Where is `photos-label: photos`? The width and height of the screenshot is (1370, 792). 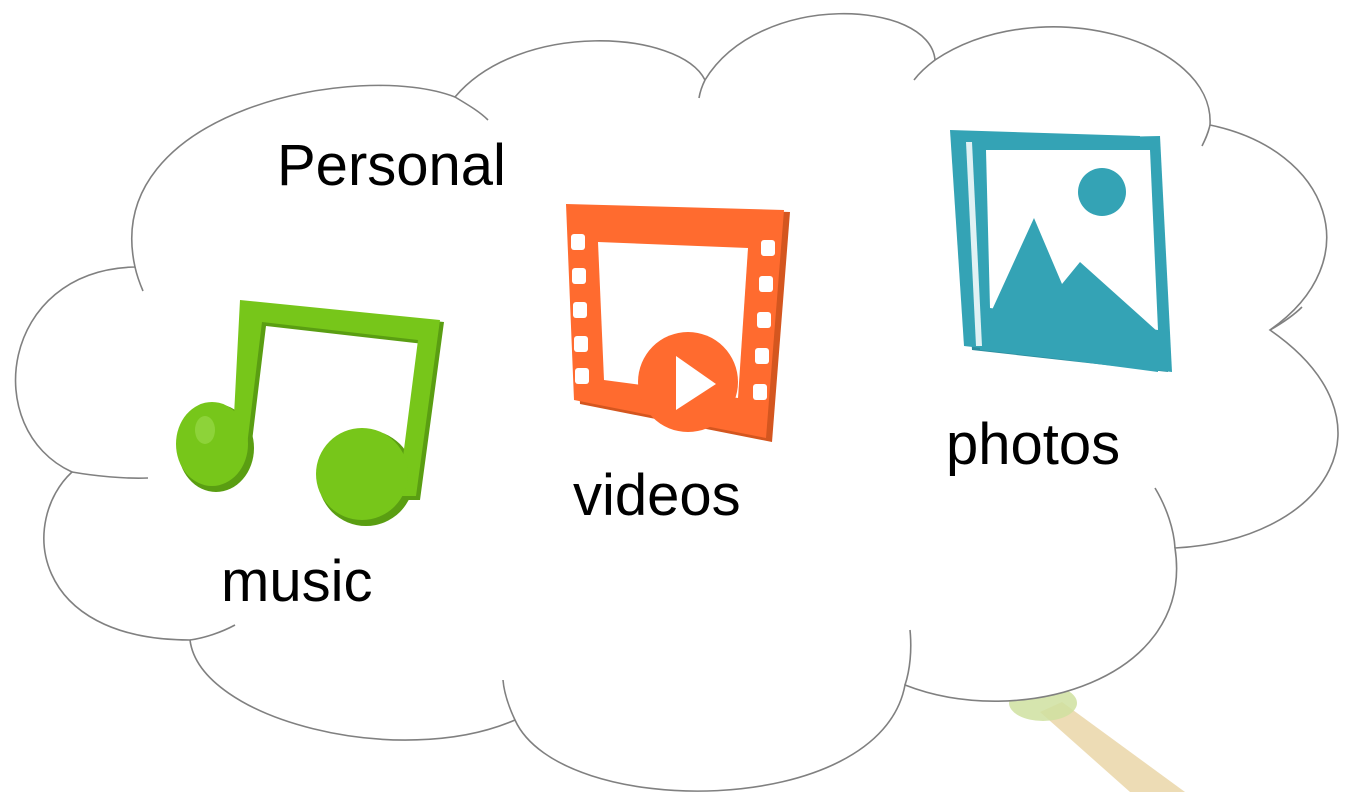 photos-label: photos is located at coordinates (1033, 444).